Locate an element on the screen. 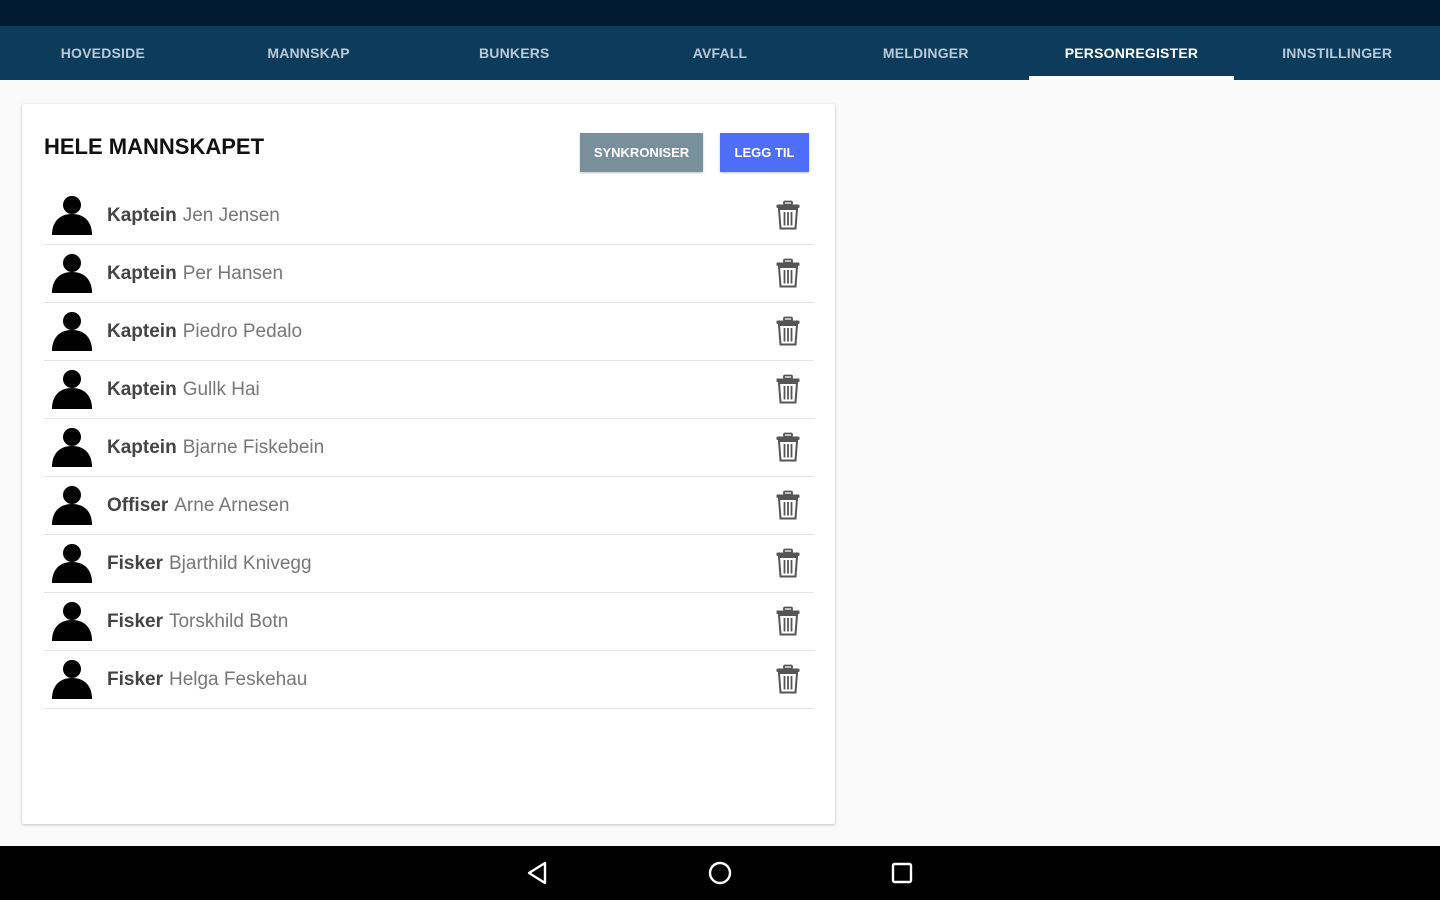 The height and width of the screenshot is (900, 1440). crew-row: Kaptein Jen Jensen is located at coordinates (429, 216).